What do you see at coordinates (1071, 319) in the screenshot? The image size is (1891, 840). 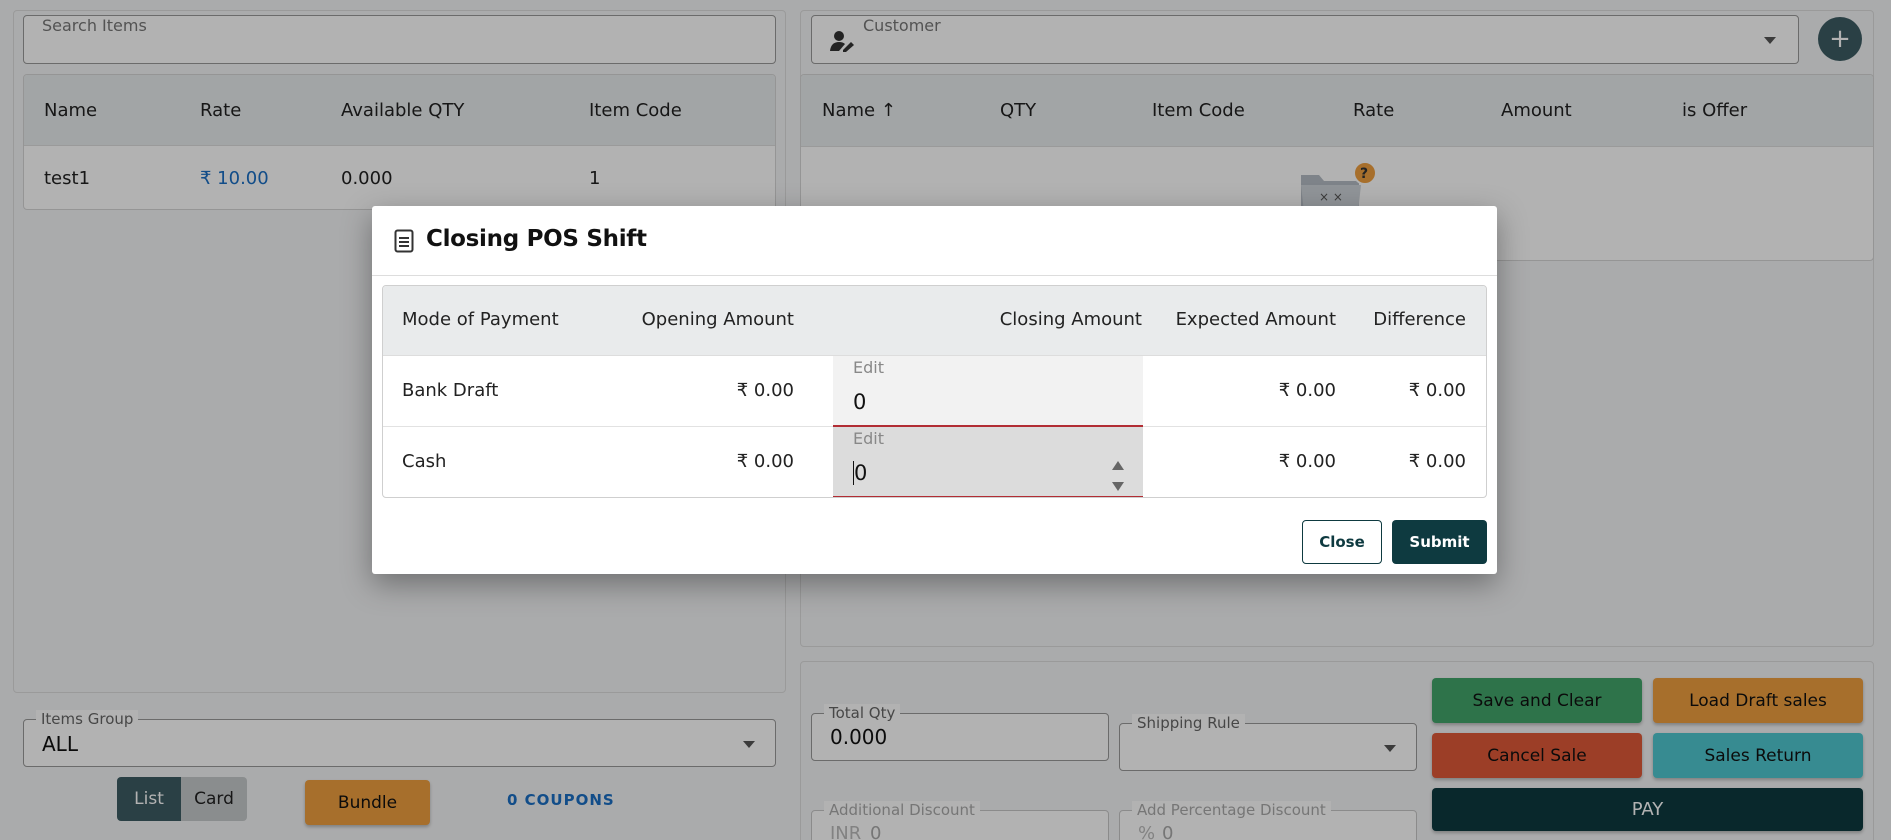 I see `col-closing-amount: Closing Amount` at bounding box center [1071, 319].